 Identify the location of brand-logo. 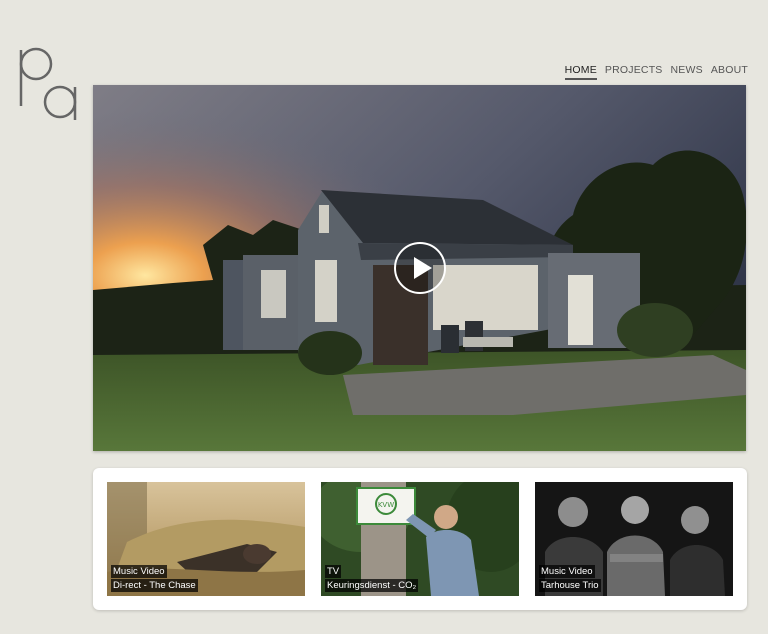
(48, 85).